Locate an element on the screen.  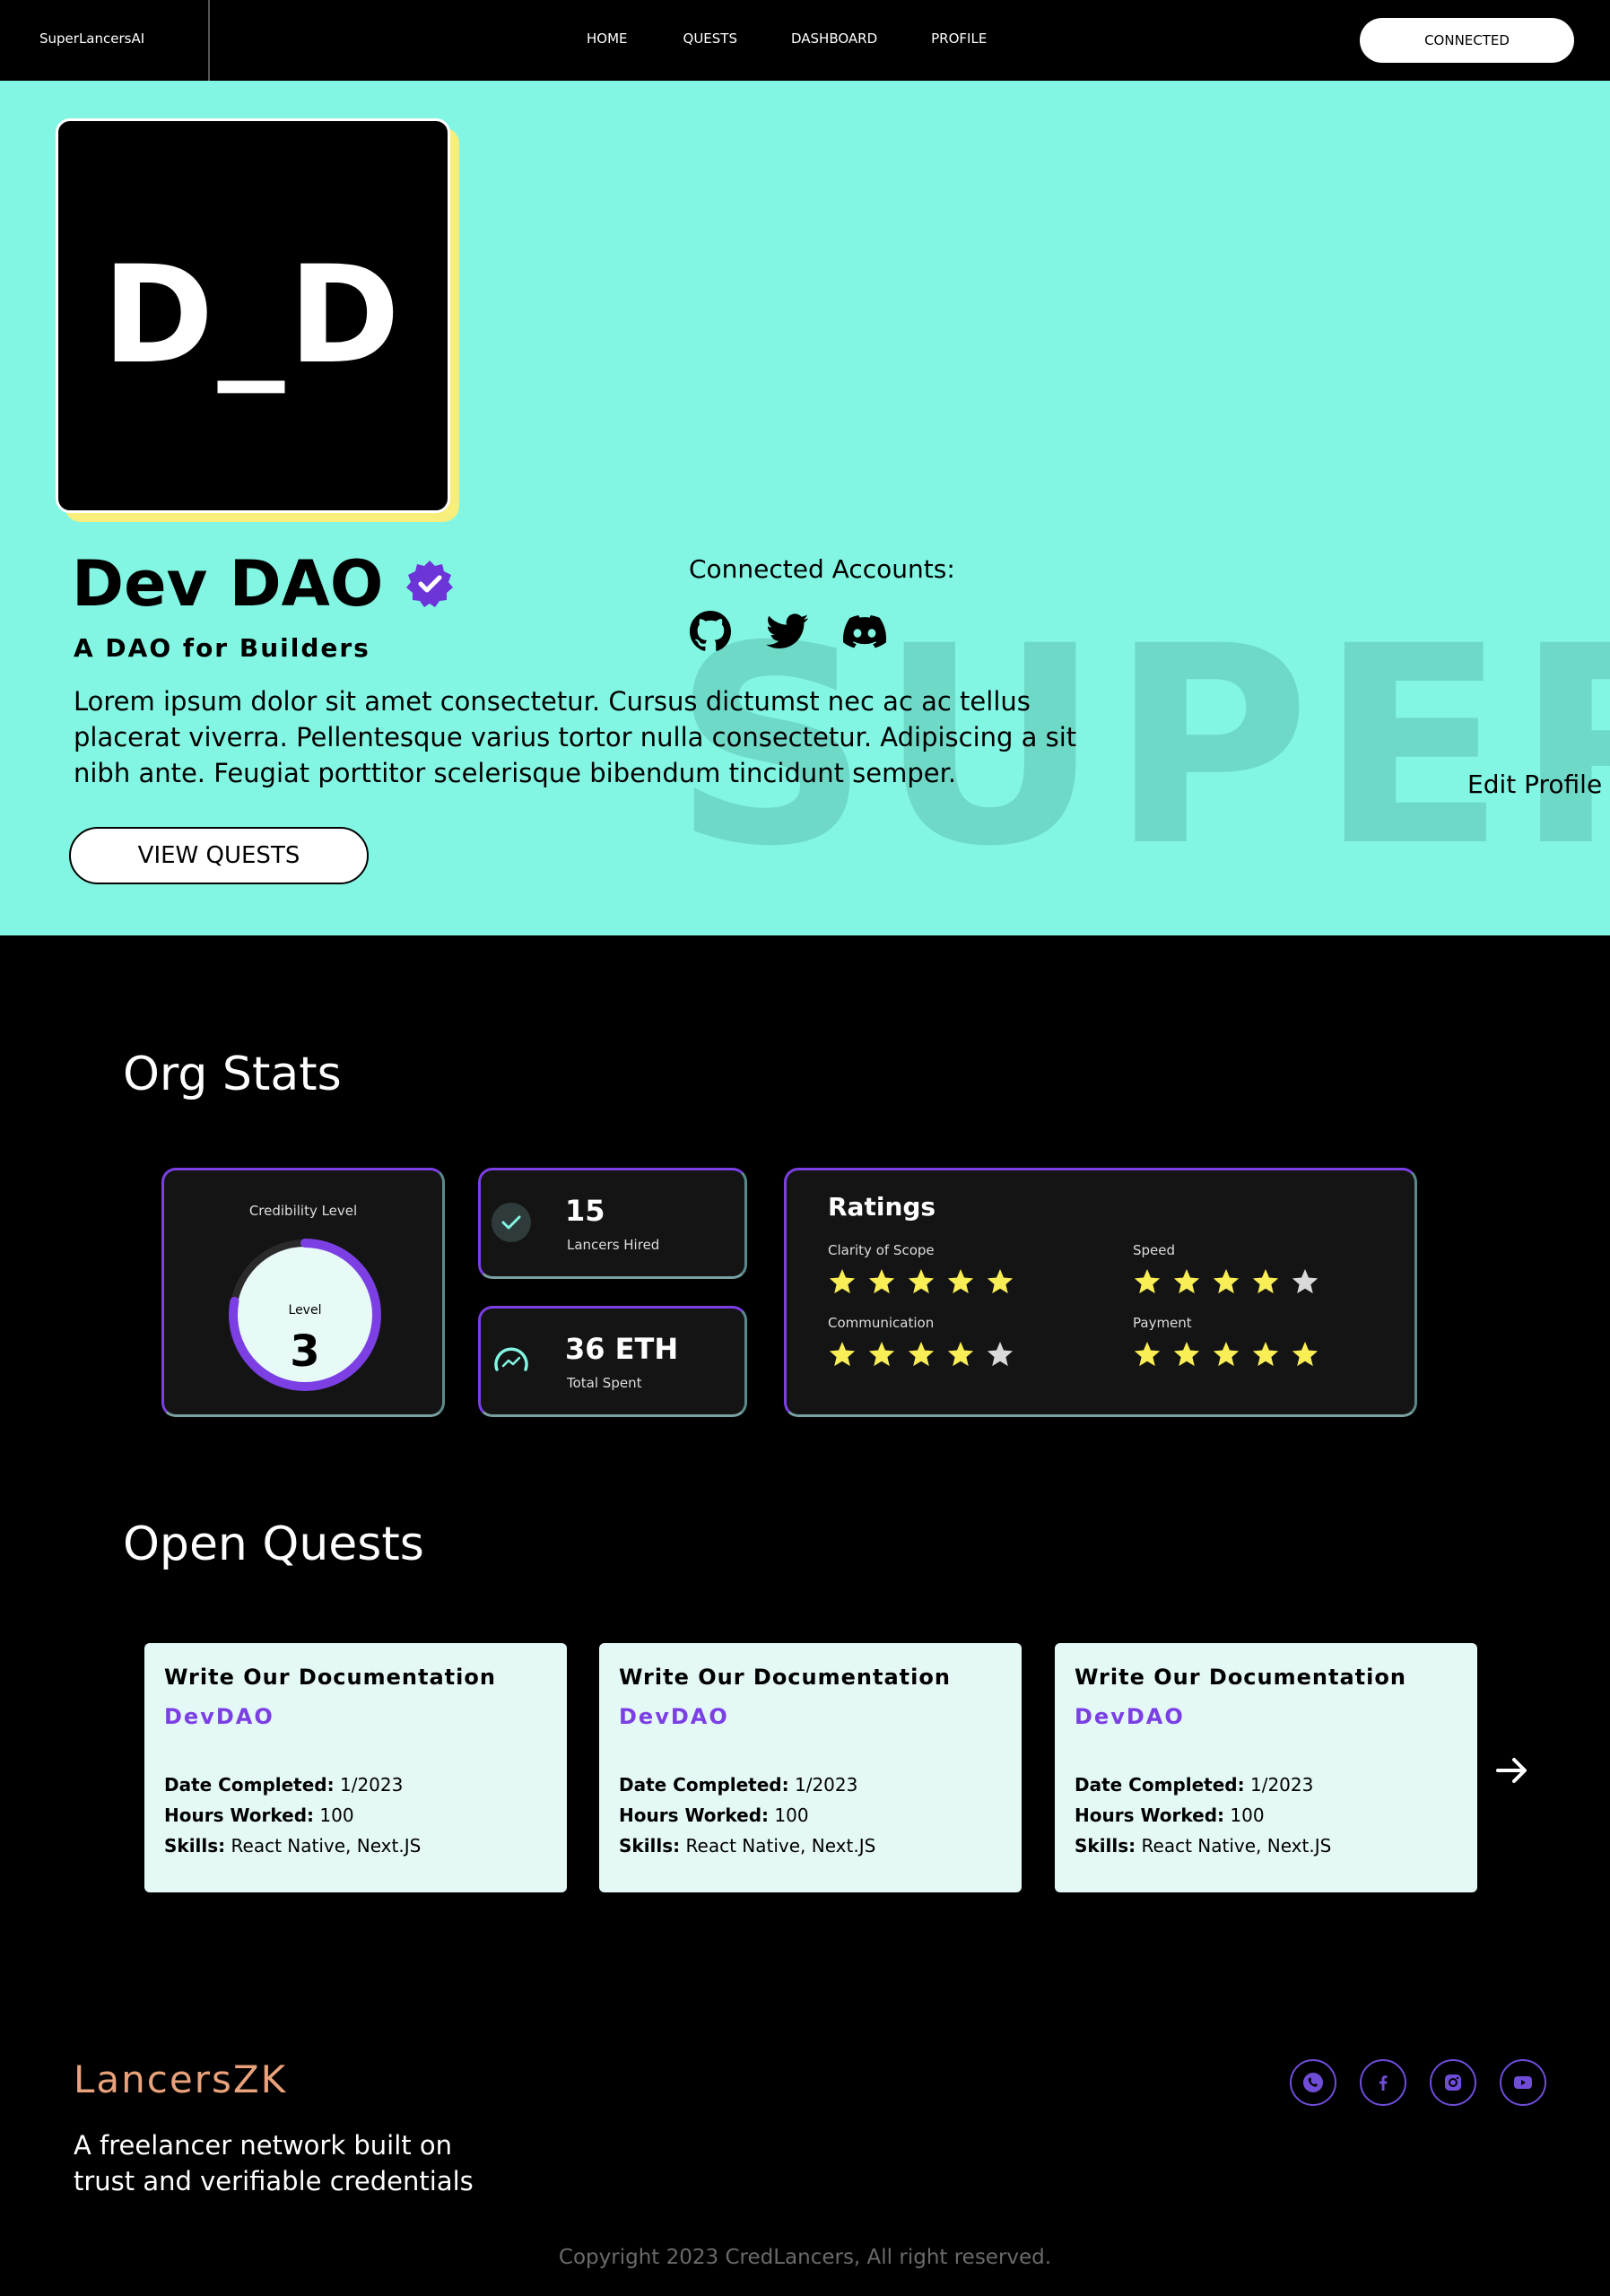
ratings-title: Ratings is located at coordinates (882, 1207).